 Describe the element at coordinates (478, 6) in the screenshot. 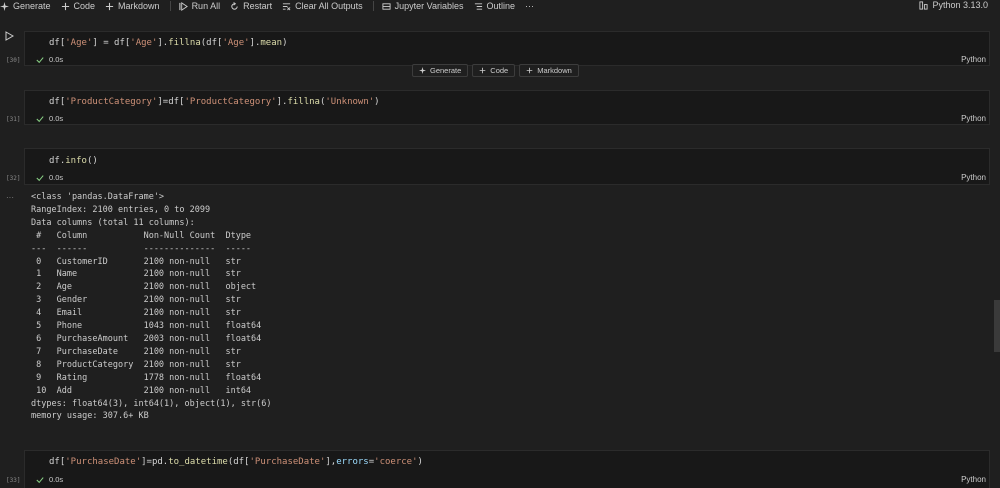

I see `outline-icon` at that location.